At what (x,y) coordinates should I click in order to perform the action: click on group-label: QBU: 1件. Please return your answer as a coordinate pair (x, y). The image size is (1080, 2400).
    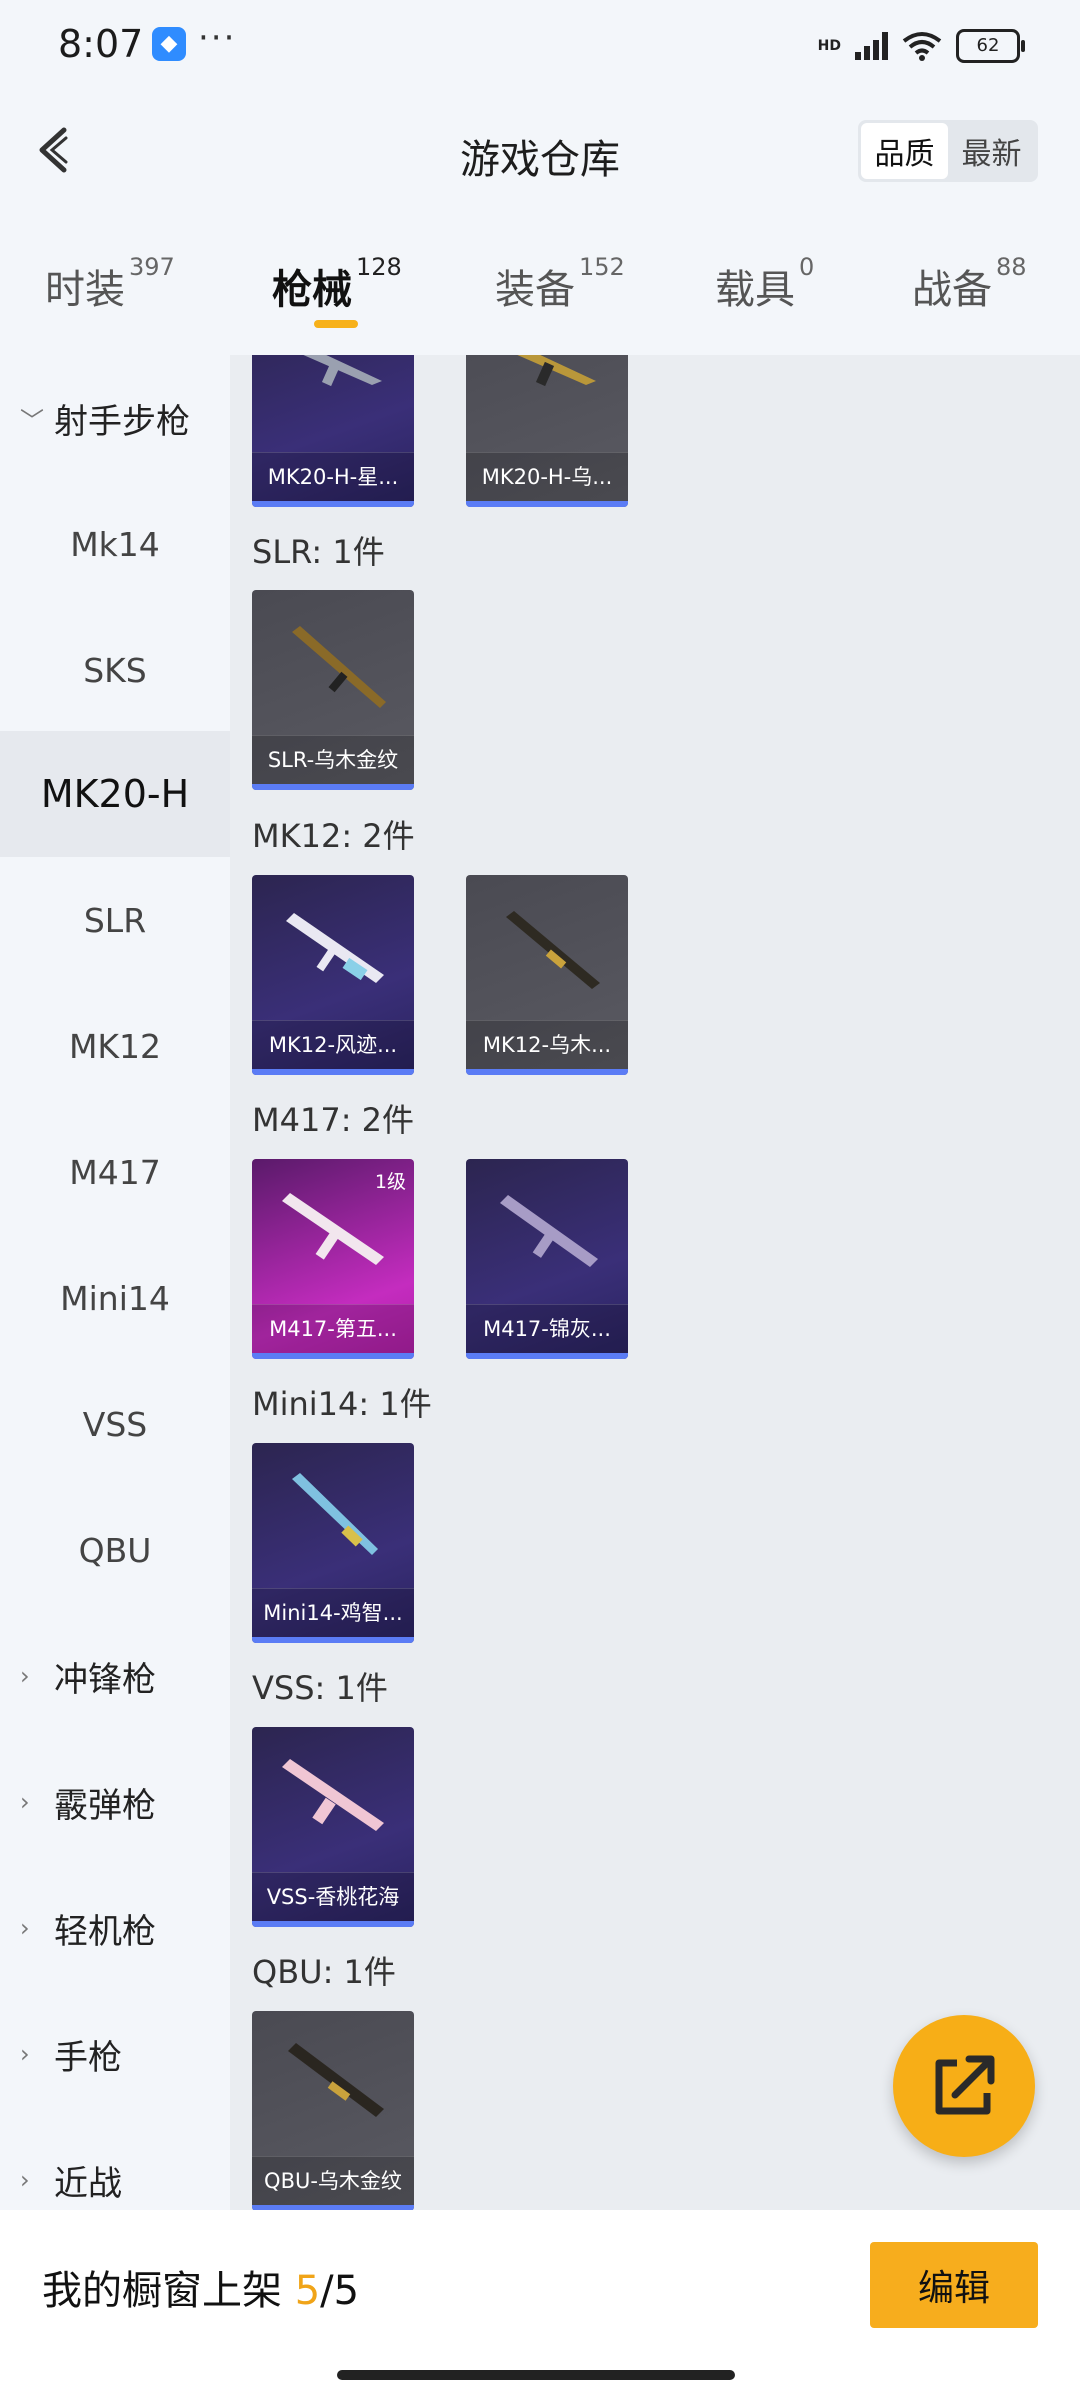
    Looking at the image, I should click on (324, 1972).